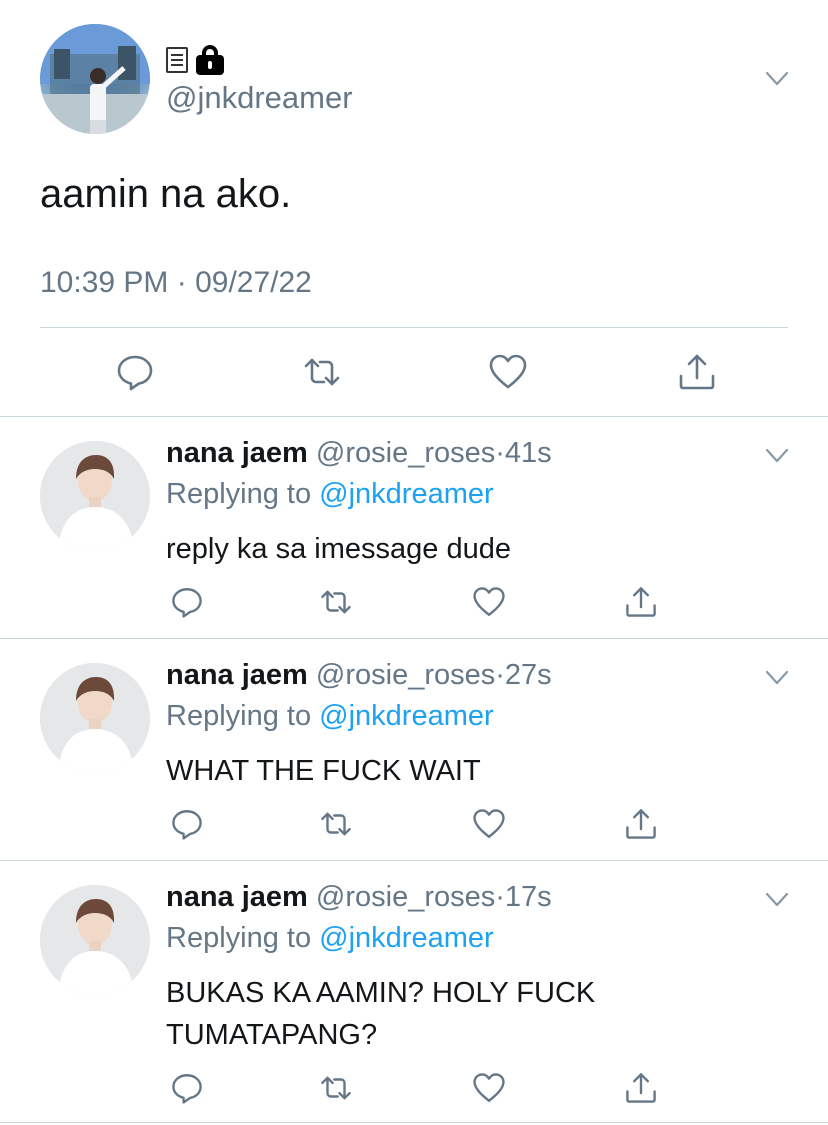  Describe the element at coordinates (177, 60) in the screenshot. I see `scroll-icon` at that location.